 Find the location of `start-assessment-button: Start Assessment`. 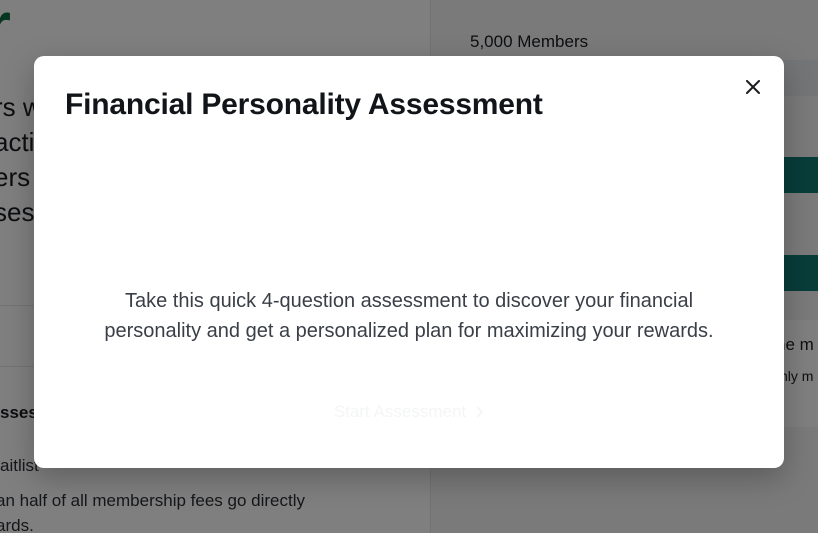

start-assessment-button: Start Assessment is located at coordinates (409, 412).